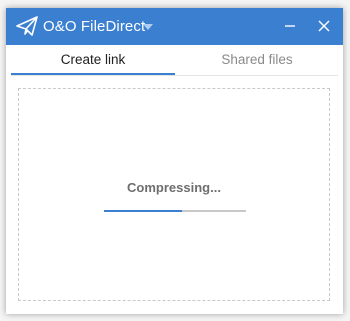  Describe the element at coordinates (324, 26) in the screenshot. I see `close-icon` at that location.